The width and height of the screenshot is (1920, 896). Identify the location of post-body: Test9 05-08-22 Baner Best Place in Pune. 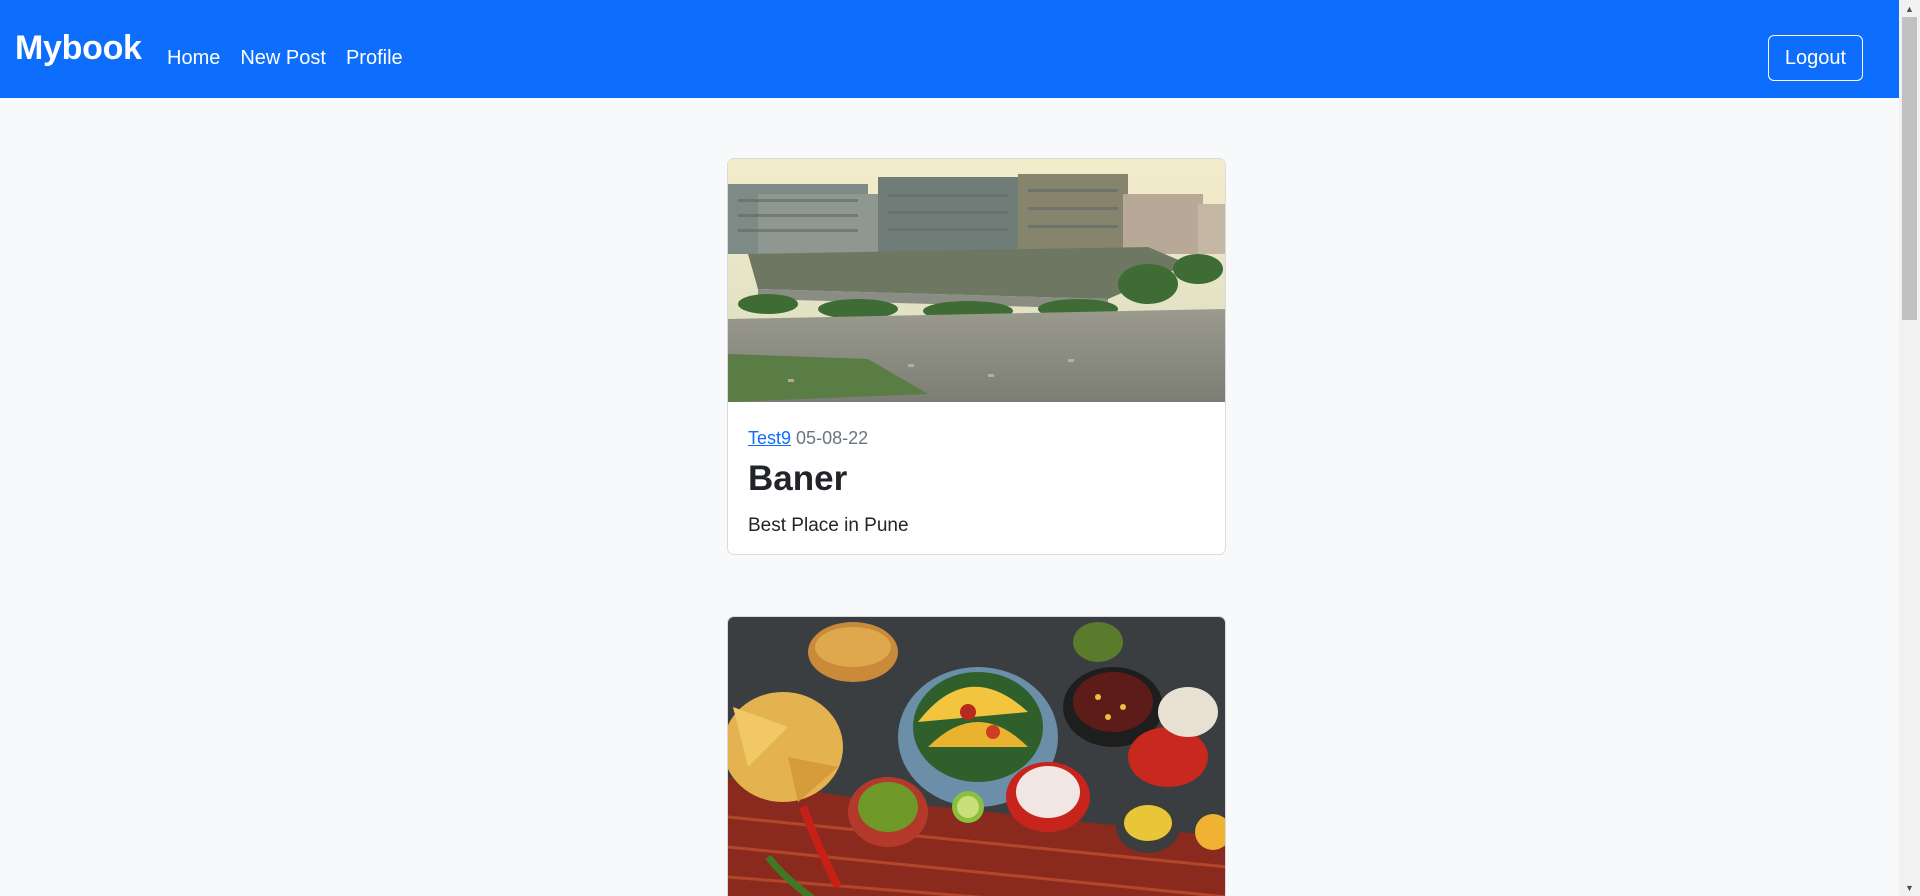
(976, 470).